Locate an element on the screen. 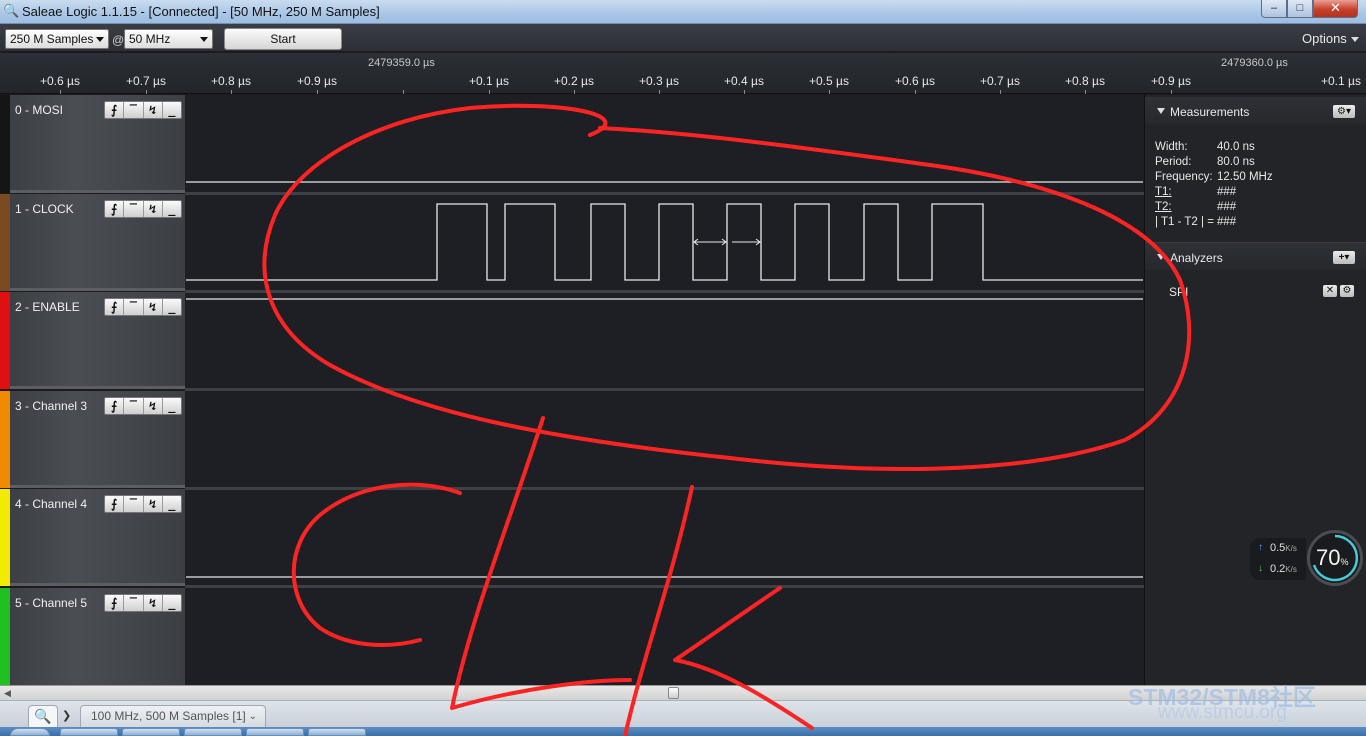  measurement-row: T1: ### is located at coordinates (1214, 192).